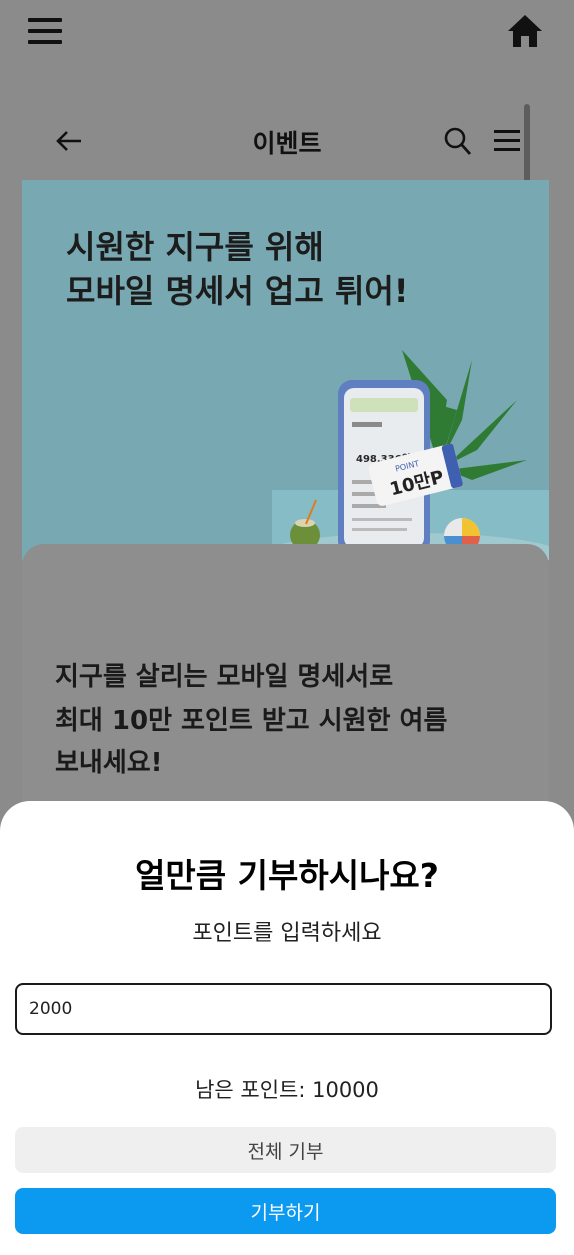 The width and height of the screenshot is (574, 1255). Describe the element at coordinates (251, 721) in the screenshot. I see `event-text-2: 최대 10만 포인트 받고 시원한 여름` at that location.